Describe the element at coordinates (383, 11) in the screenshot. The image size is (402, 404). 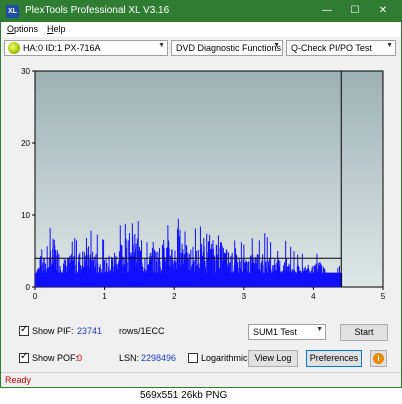
I see `close-button: ✕` at that location.